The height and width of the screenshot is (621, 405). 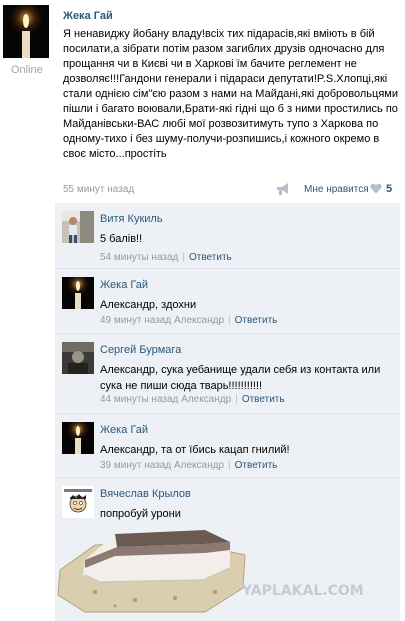 I want to click on comment-meta: 44 минуты назад Александр | Ответить, so click(x=192, y=399).